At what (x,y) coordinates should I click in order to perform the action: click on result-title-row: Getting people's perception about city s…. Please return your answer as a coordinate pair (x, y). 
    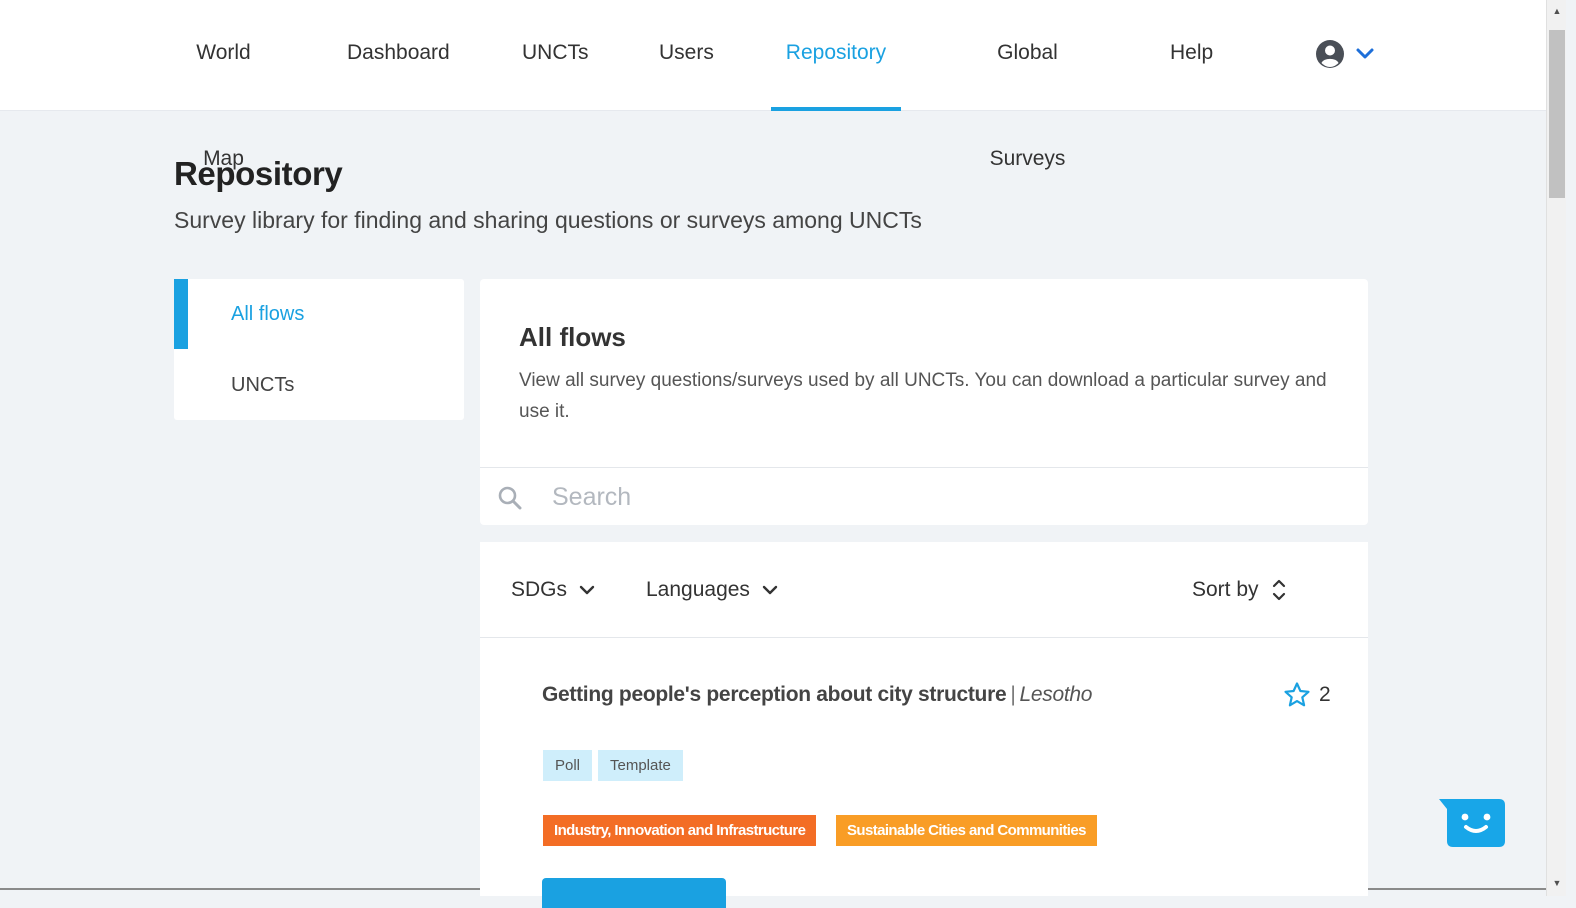
    Looking at the image, I should click on (817, 695).